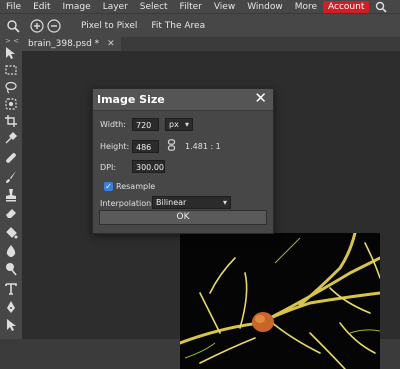 The image size is (400, 369). What do you see at coordinates (178, 26) in the screenshot?
I see `fit-the-area-button: Fit The Area` at bounding box center [178, 26].